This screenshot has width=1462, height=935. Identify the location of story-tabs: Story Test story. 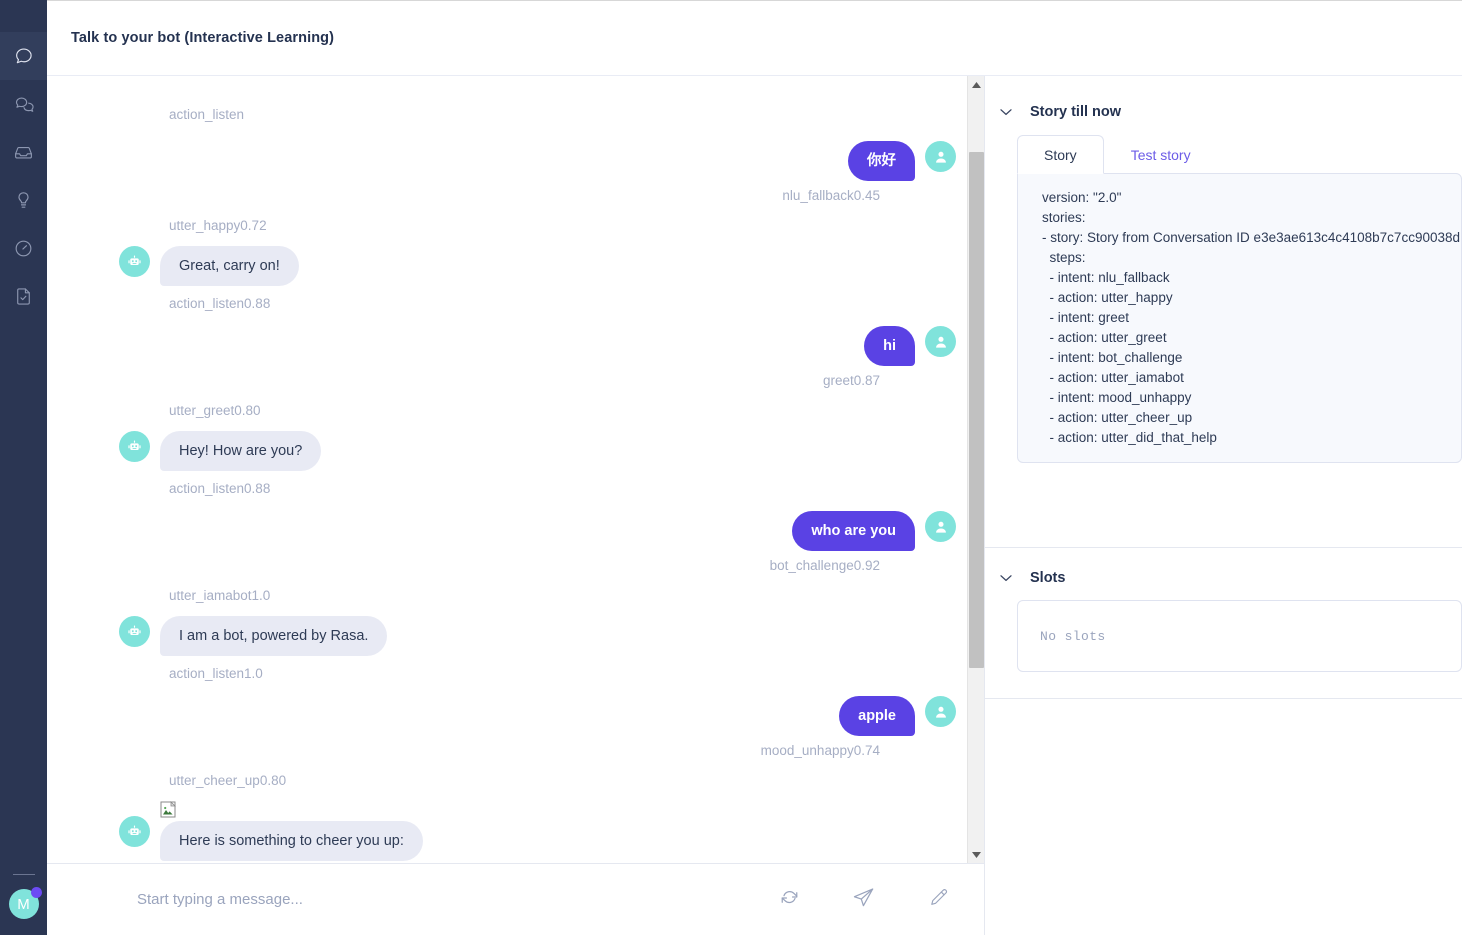
(1239, 154).